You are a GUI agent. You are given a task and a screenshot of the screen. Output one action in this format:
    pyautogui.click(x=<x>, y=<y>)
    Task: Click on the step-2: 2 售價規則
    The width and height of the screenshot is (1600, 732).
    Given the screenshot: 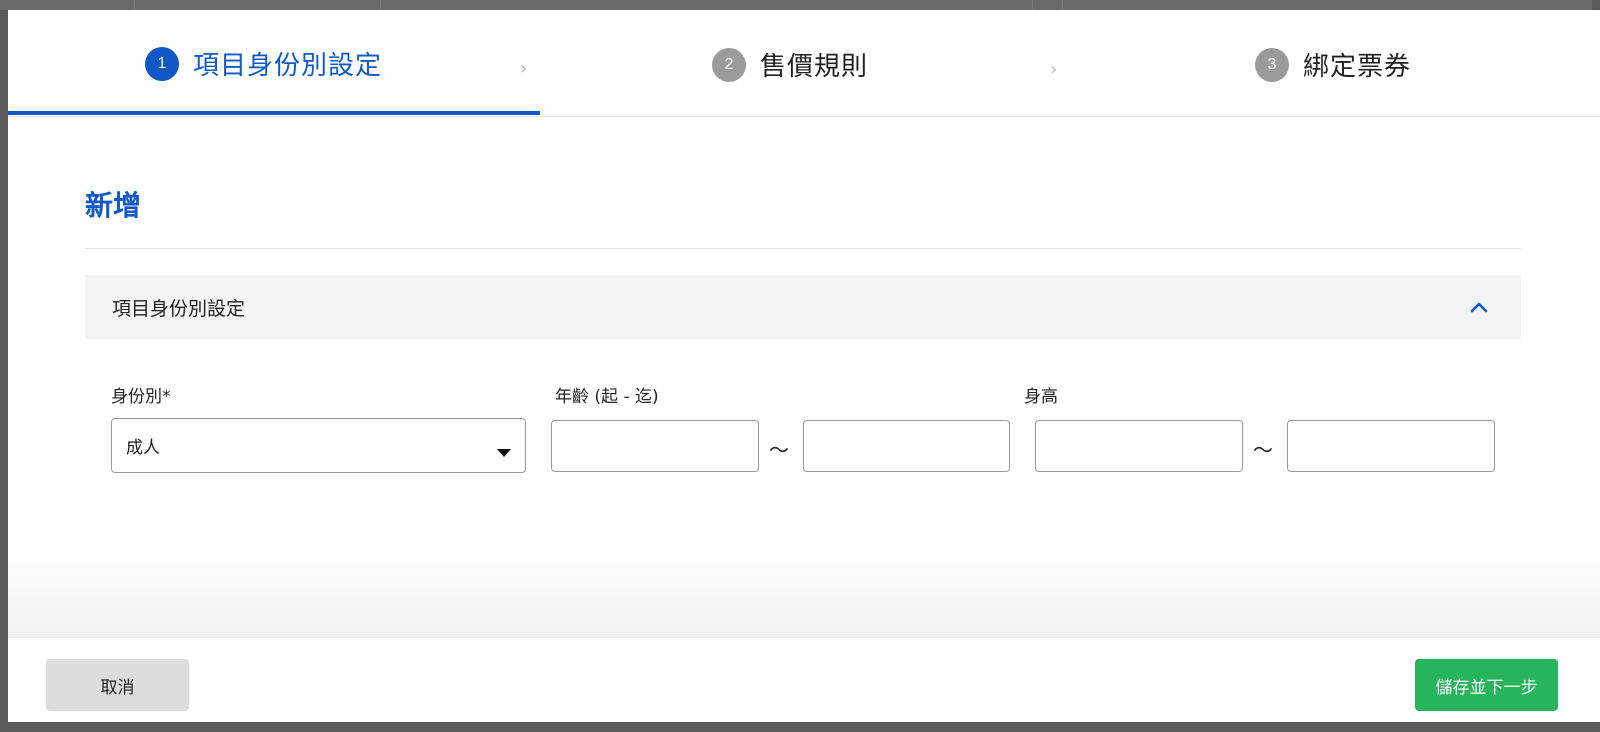 What is the action you would take?
    pyautogui.click(x=790, y=64)
    